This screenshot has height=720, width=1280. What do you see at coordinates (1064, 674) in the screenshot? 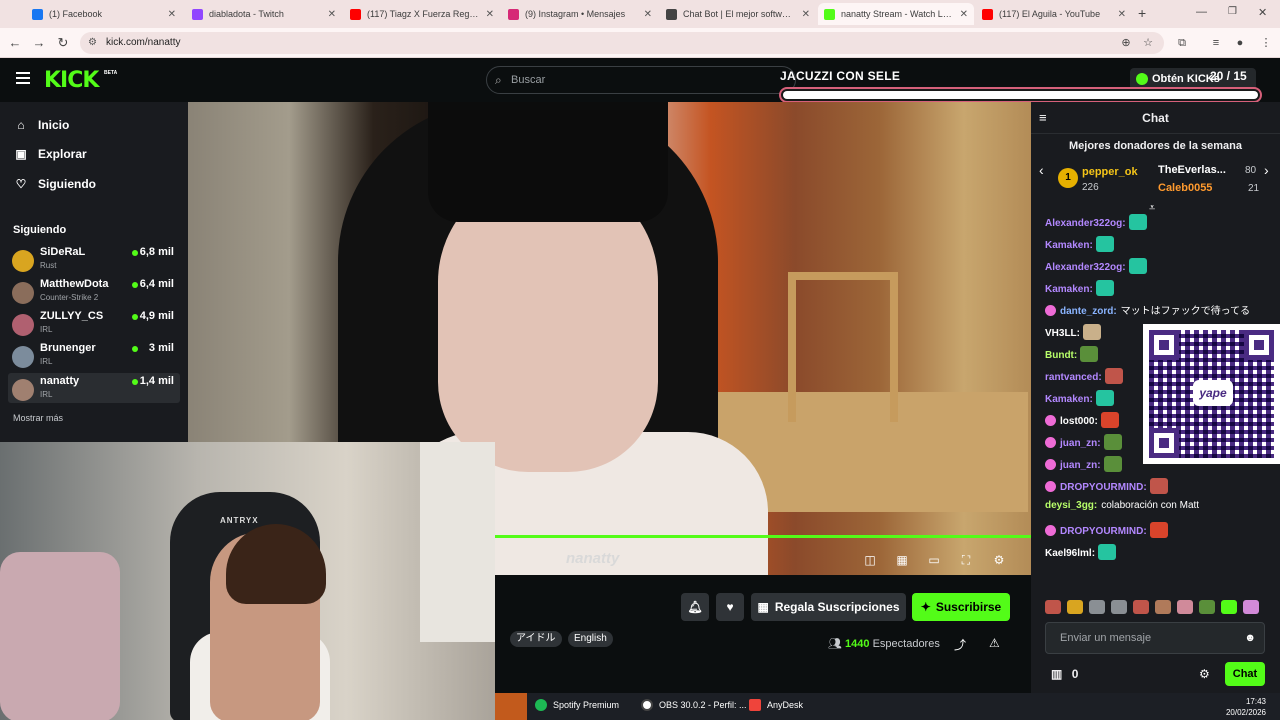
I see `channel-points: ▥ 0` at bounding box center [1064, 674].